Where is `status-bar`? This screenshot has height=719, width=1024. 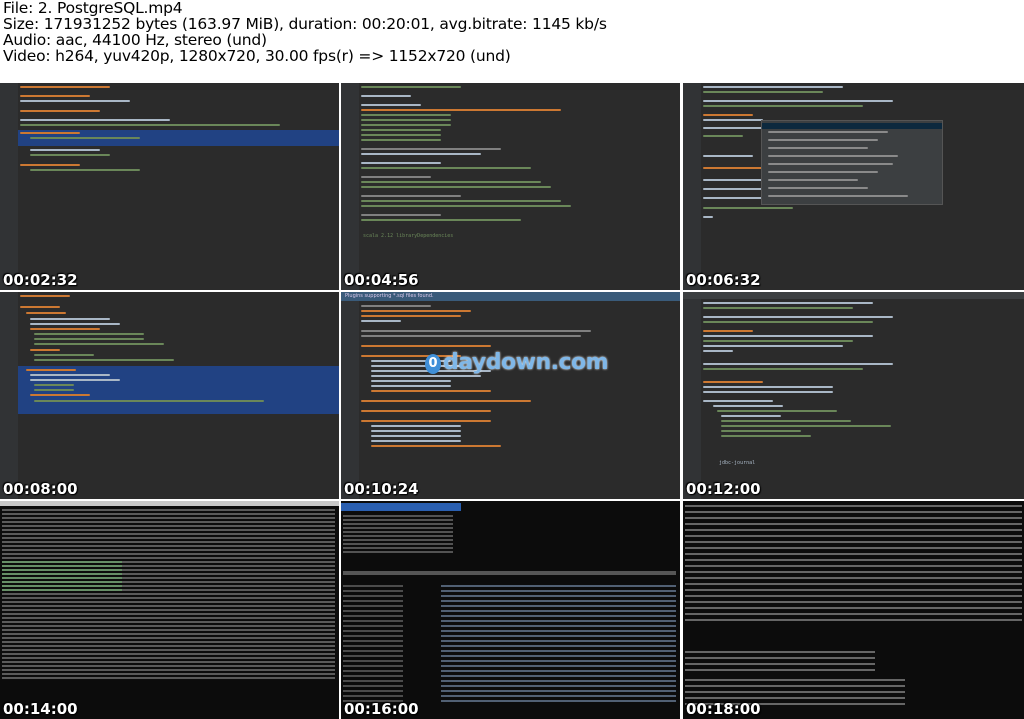 status-bar is located at coordinates (401, 507).